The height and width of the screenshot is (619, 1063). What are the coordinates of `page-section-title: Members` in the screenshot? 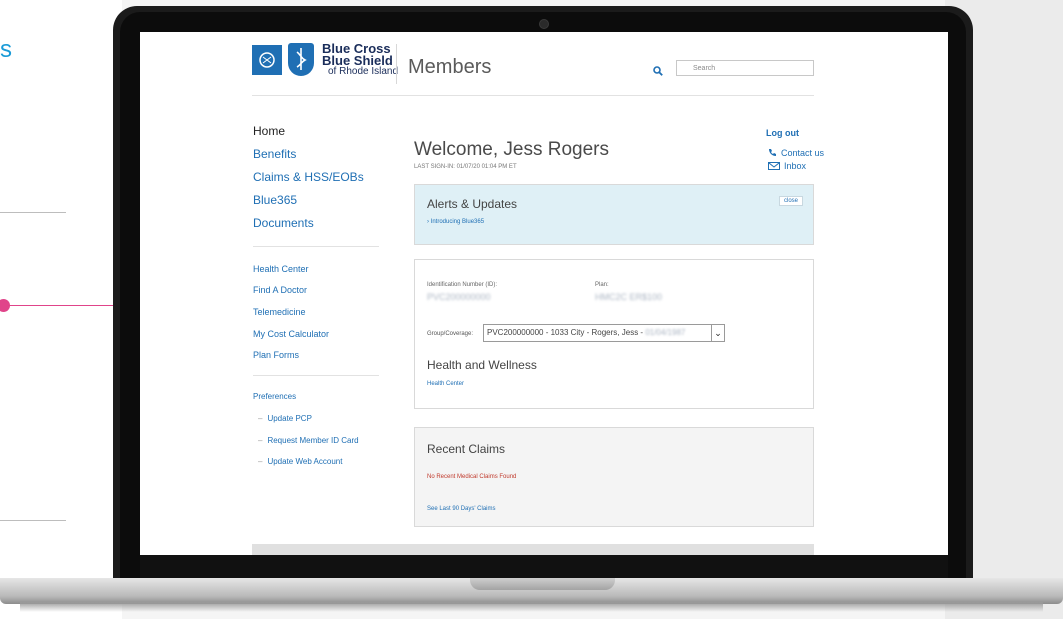 It's located at (450, 67).